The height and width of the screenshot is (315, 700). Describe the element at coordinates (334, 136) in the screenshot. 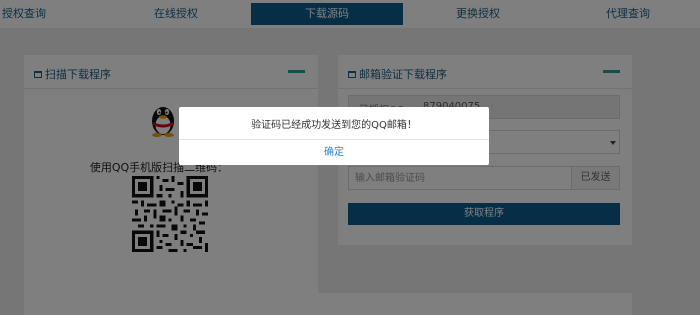

I see `alert-dialog: 验证码已经成功发送到您的QQ邮箱！ 确定` at that location.